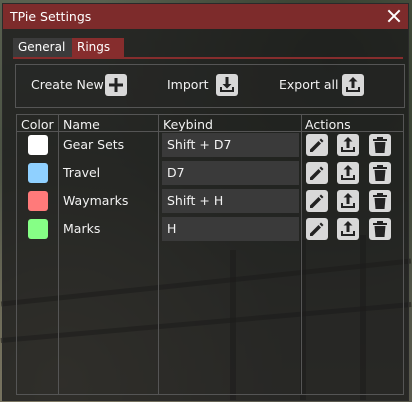  I want to click on rings-toolbar: Create New Import Export all, so click(210, 86).